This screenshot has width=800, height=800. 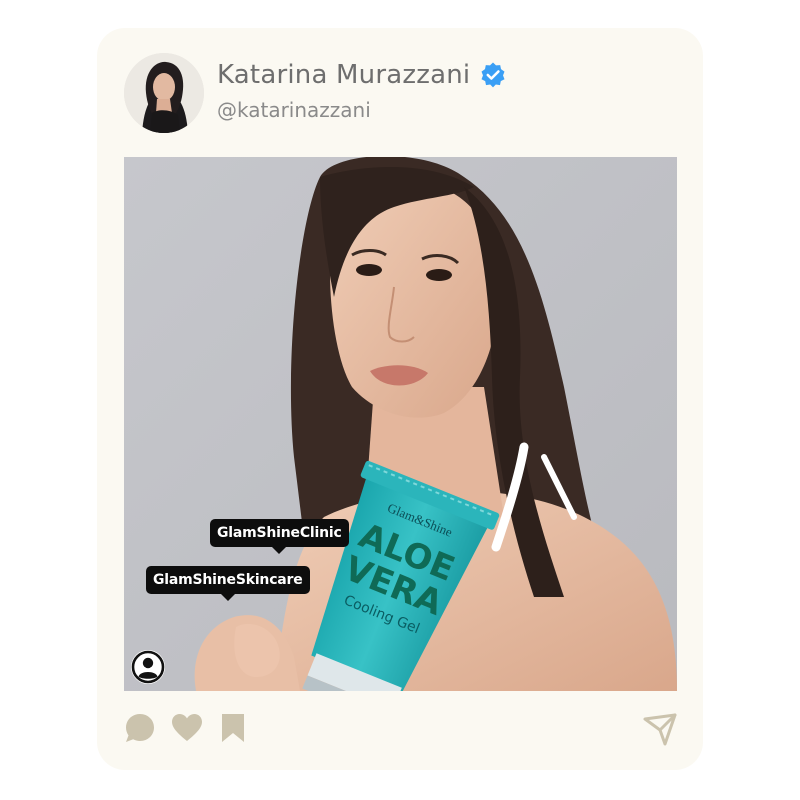 I want to click on author-name-row: Katarina Murazzani, so click(x=361, y=75).